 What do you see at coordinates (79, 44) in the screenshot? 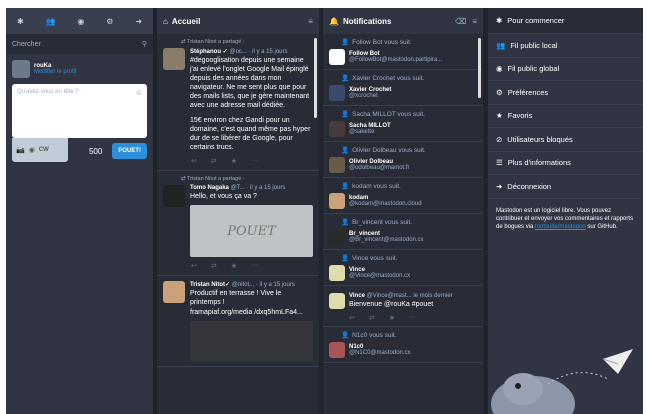
I see `search-input: Chercher ⚲` at bounding box center [79, 44].